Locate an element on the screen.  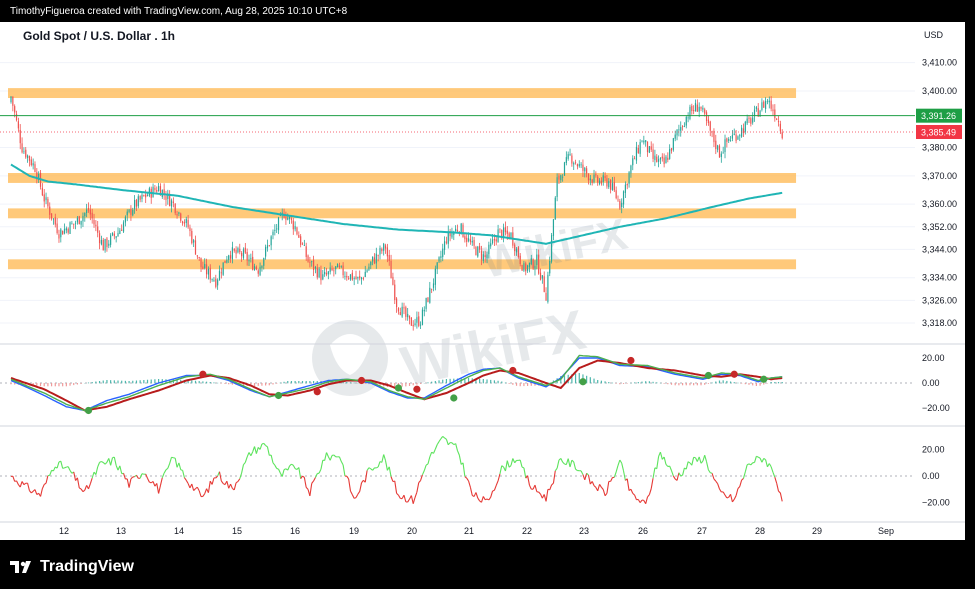
time-tick-label: 16 is located at coordinates (295, 531).